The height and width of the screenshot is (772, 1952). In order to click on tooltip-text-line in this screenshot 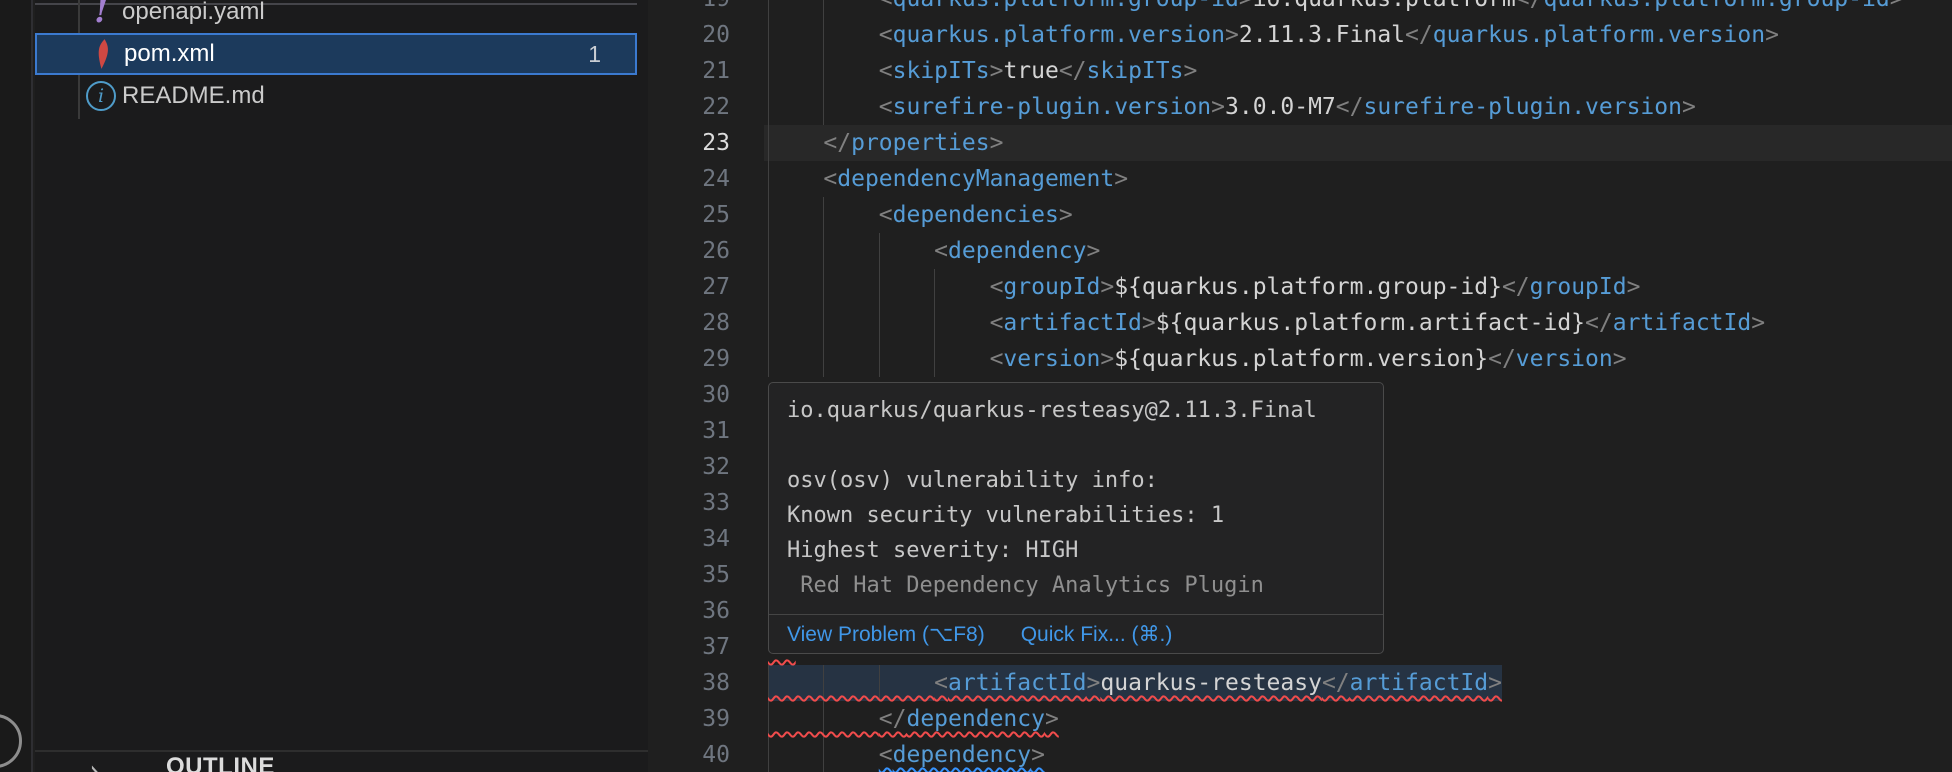, I will do `click(1076, 445)`.